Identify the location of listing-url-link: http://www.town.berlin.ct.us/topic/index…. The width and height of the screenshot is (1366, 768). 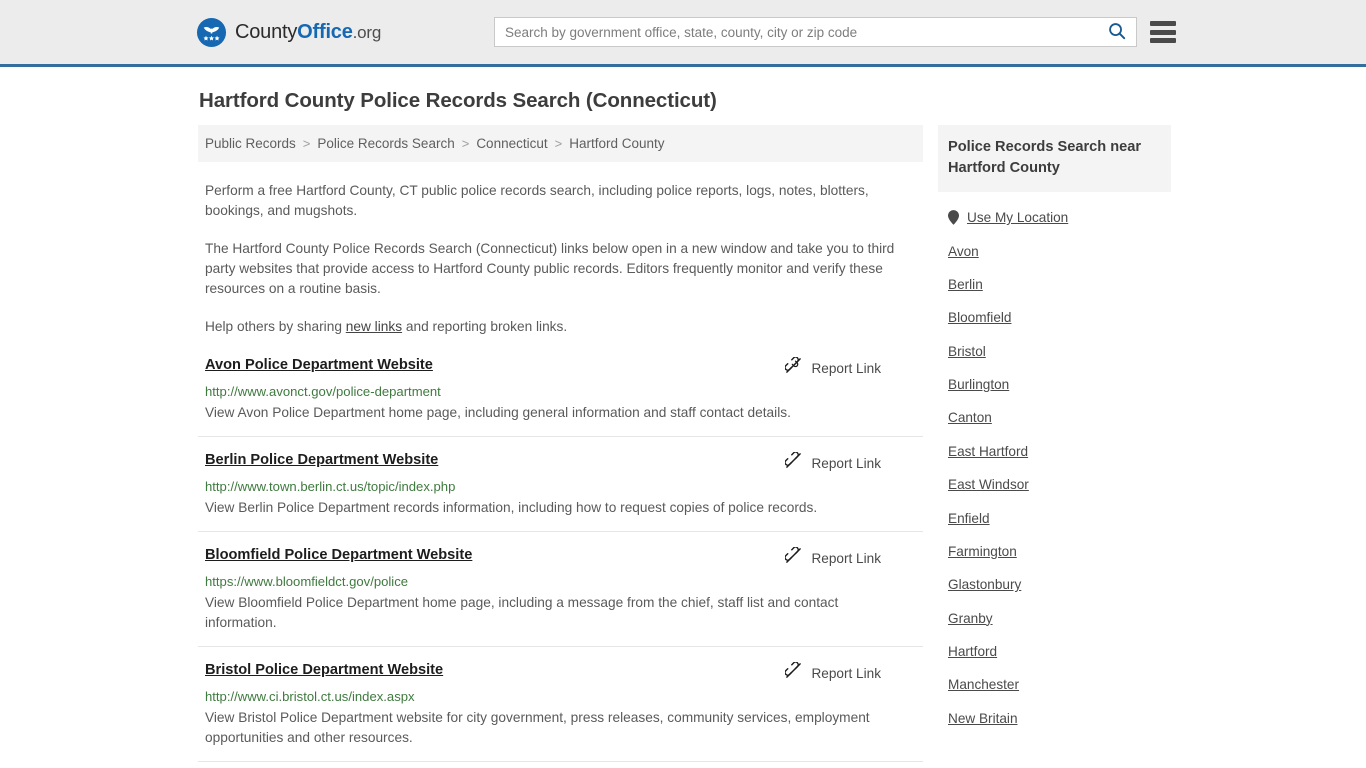
(564, 487).